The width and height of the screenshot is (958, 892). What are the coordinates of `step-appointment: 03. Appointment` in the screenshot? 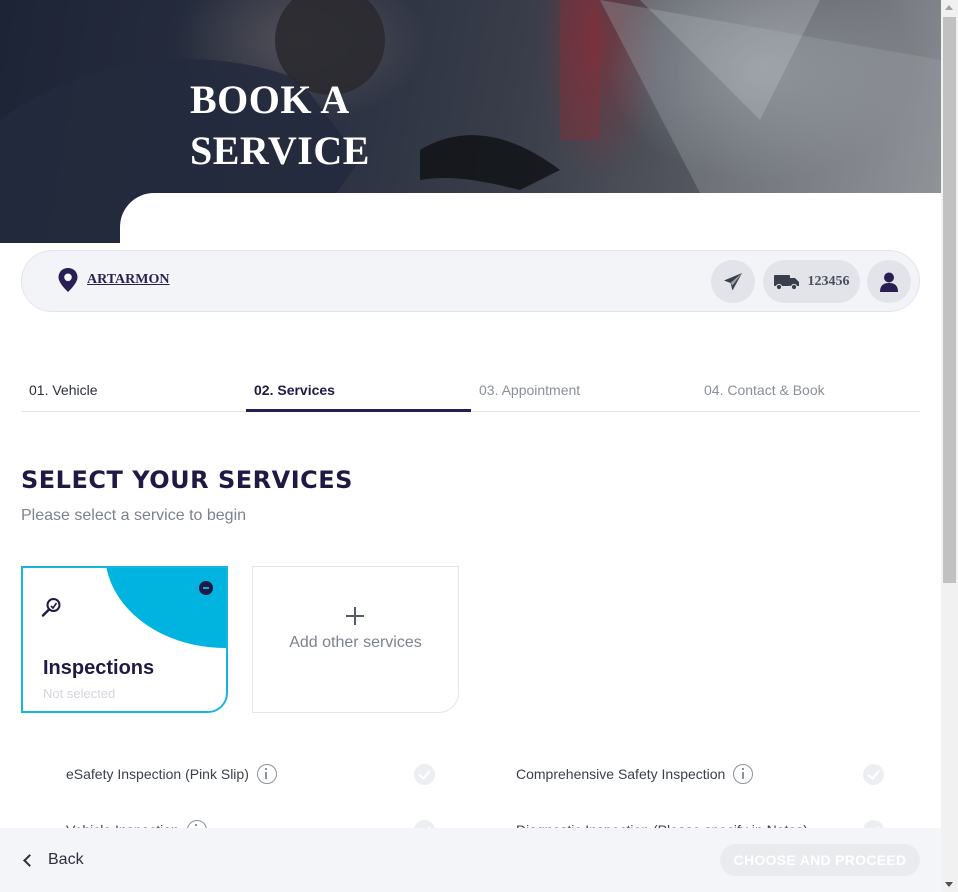 It's located at (583, 389).